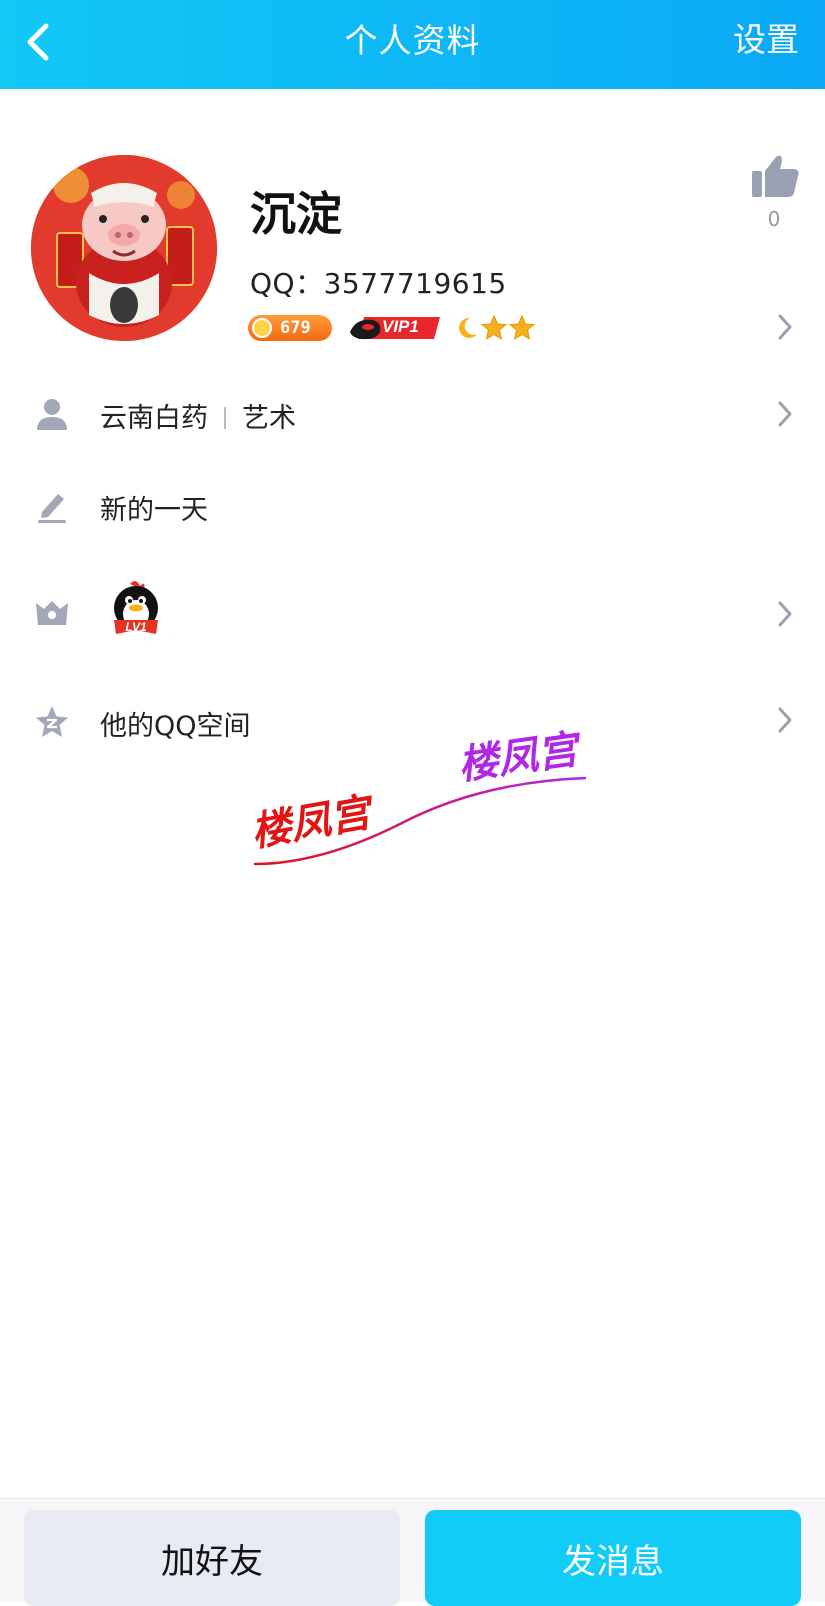 This screenshot has height=1606, width=825. Describe the element at coordinates (775, 176) in the screenshot. I see `thumbs-up-icon` at that location.